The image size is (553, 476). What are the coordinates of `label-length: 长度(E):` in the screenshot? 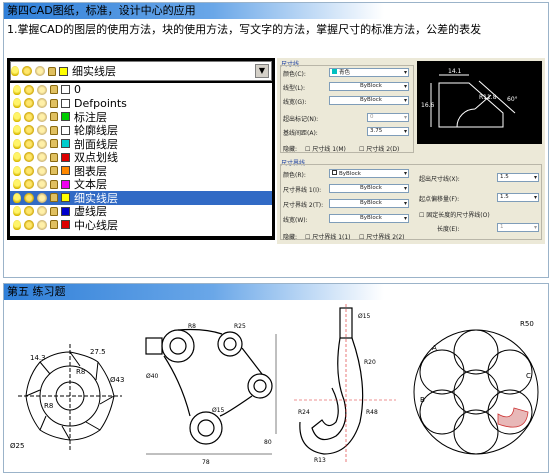 It's located at (448, 229).